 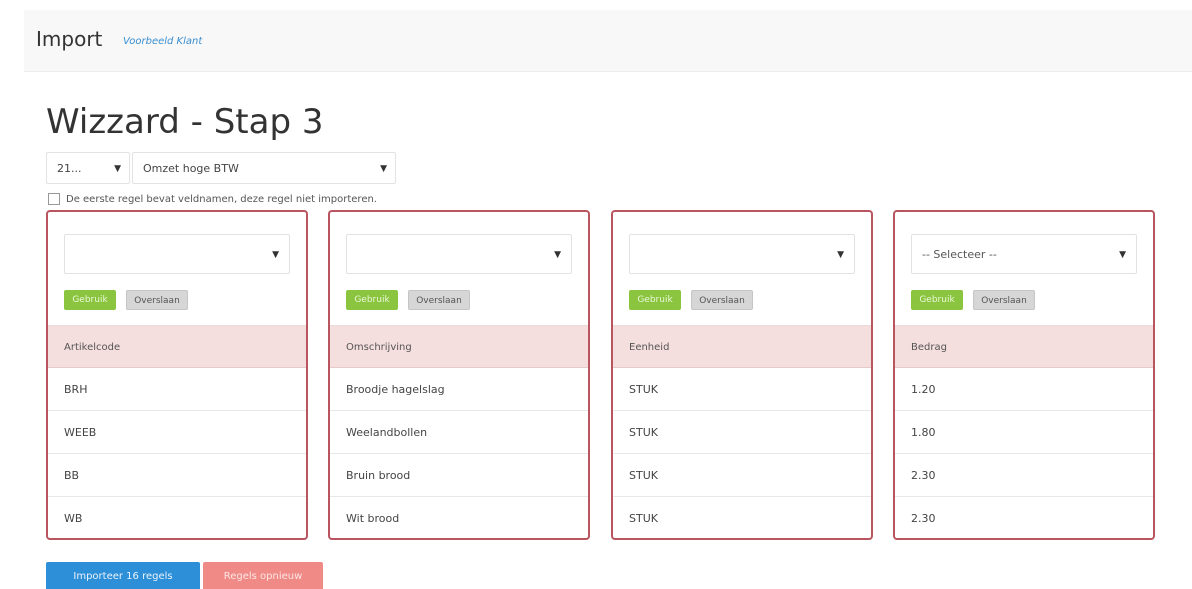 What do you see at coordinates (459, 389) in the screenshot?
I see `table-row: Broodje hagelslag` at bounding box center [459, 389].